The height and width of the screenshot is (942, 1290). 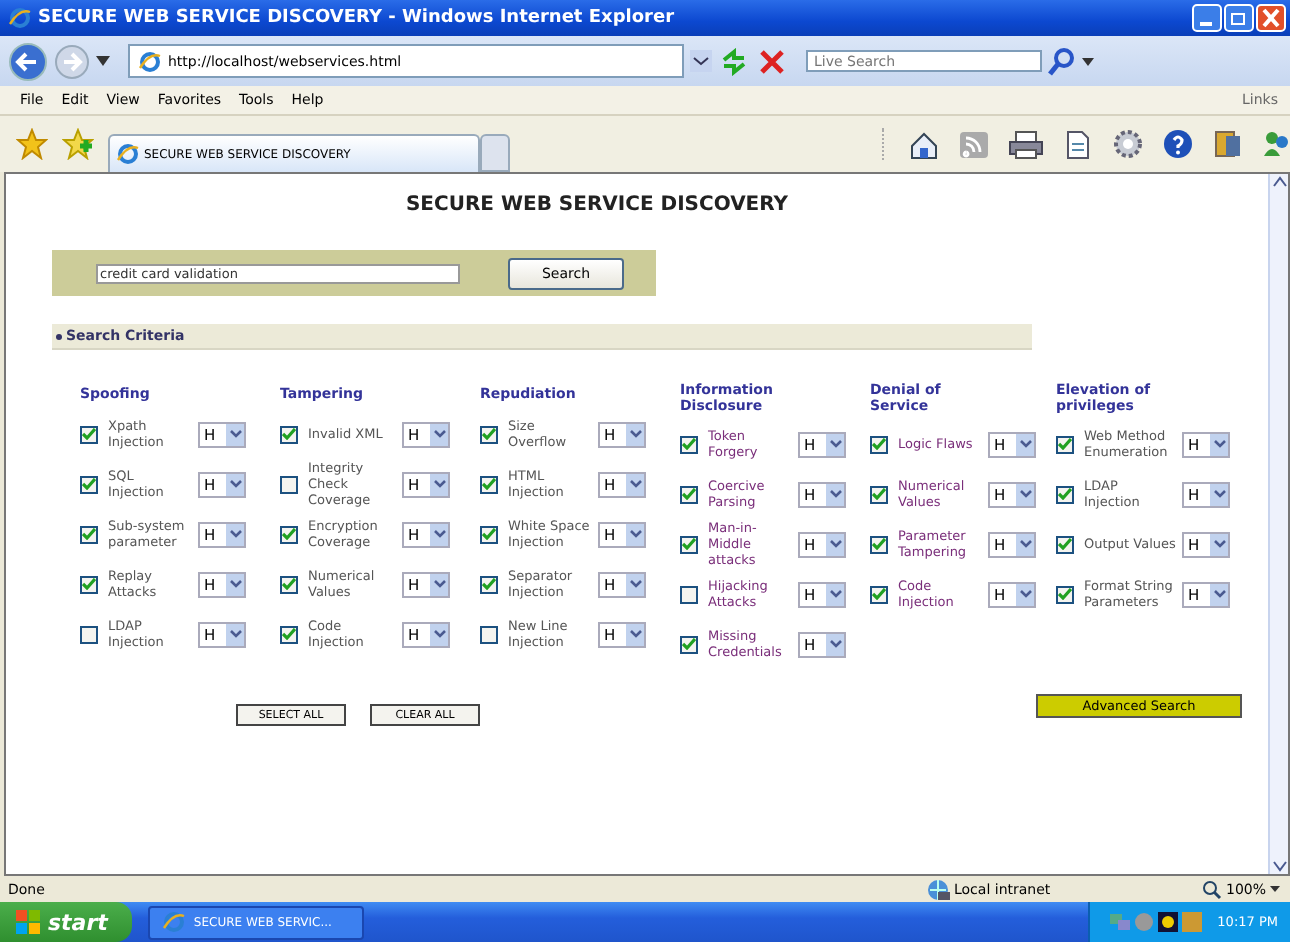 What do you see at coordinates (78, 144) in the screenshot?
I see `add-favorite-icon` at bounding box center [78, 144].